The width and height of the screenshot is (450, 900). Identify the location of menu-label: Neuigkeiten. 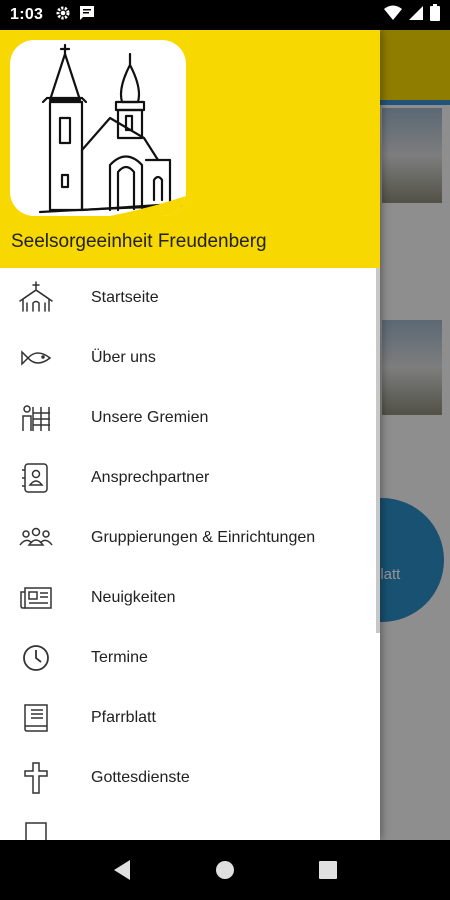
(133, 597).